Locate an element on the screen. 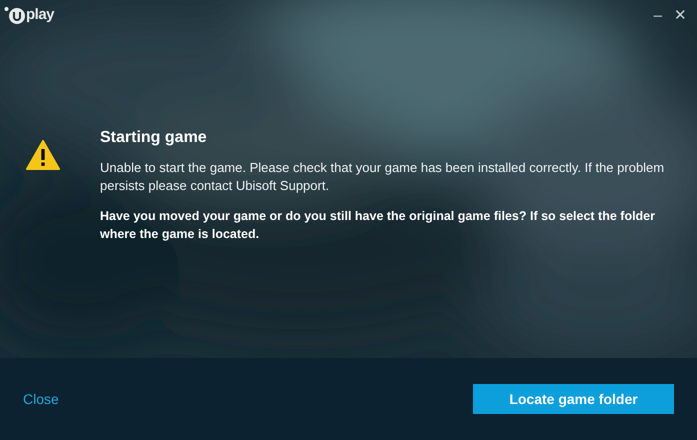 This screenshot has width=697, height=440. error-message: Unable to start the game. Please check that your game has been installed correctly. If the problem persists please contact Ubisoft Support. is located at coordinates (383, 177).